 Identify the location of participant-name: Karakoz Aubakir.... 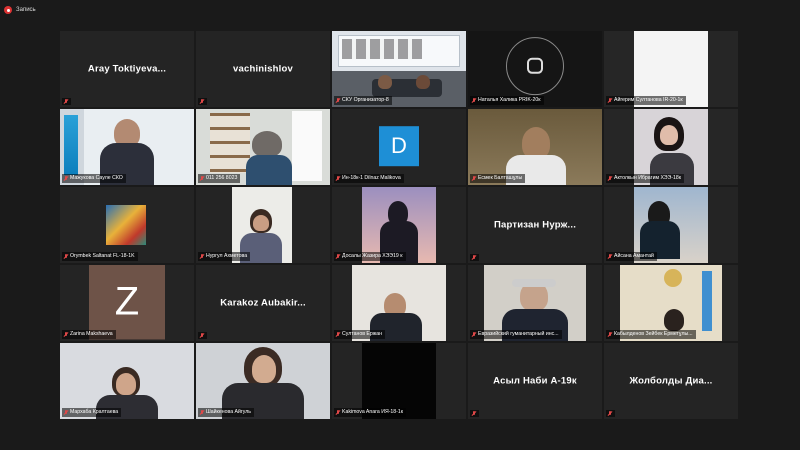
(263, 303).